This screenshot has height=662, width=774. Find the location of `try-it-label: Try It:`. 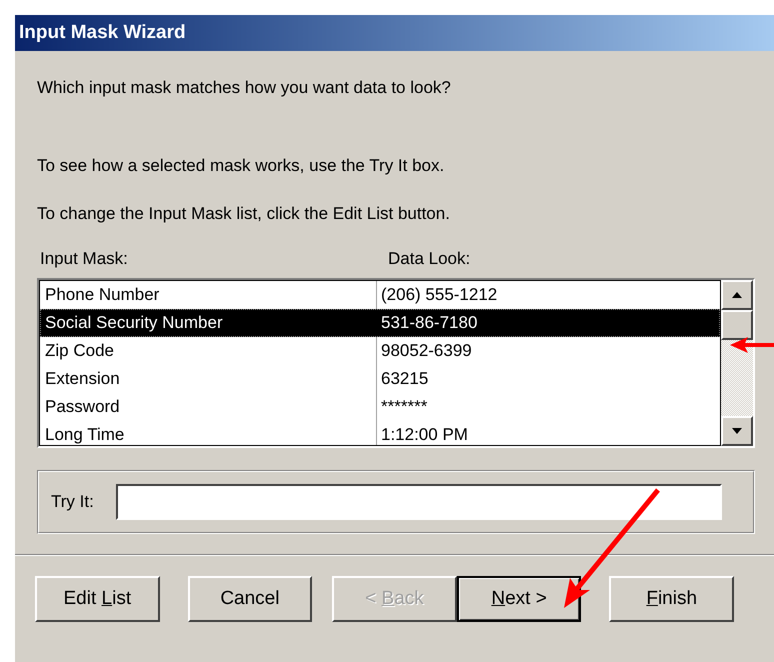

try-it-label: Try It: is located at coordinates (72, 502).